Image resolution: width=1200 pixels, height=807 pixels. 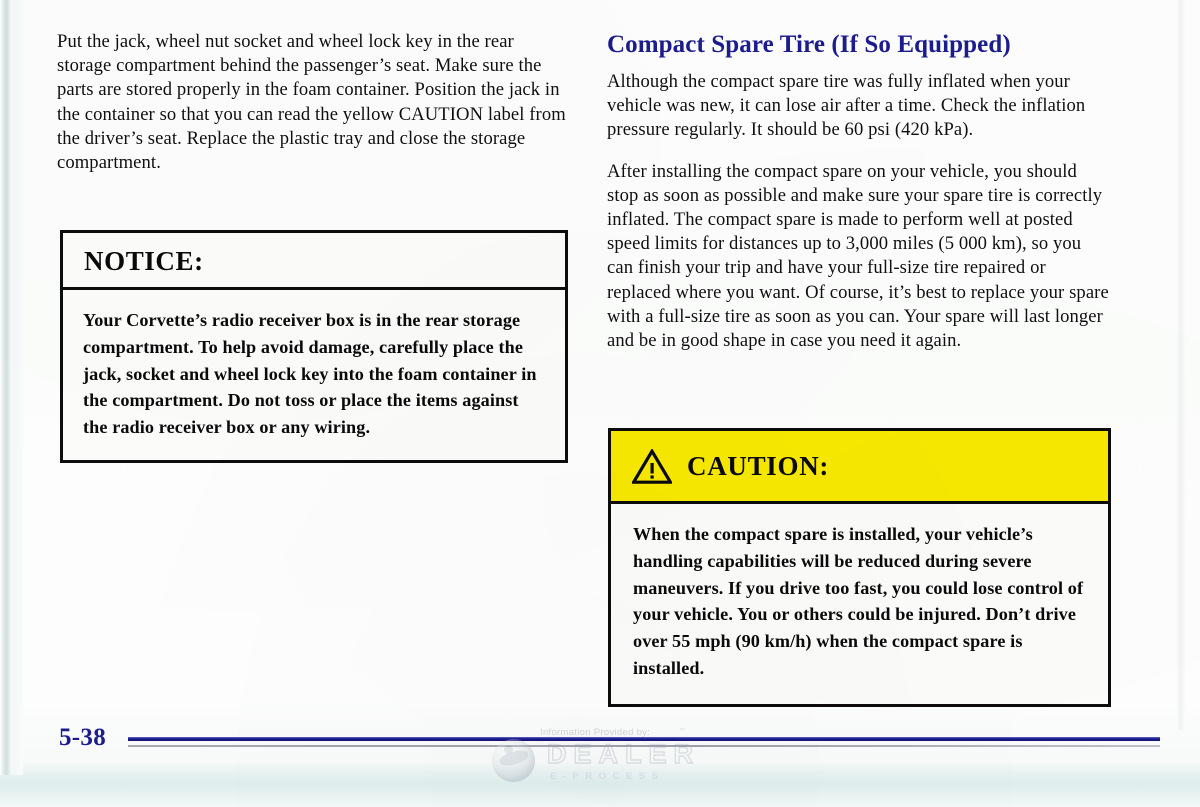 What do you see at coordinates (6, 387) in the screenshot?
I see `page-left-edge-shadow` at bounding box center [6, 387].